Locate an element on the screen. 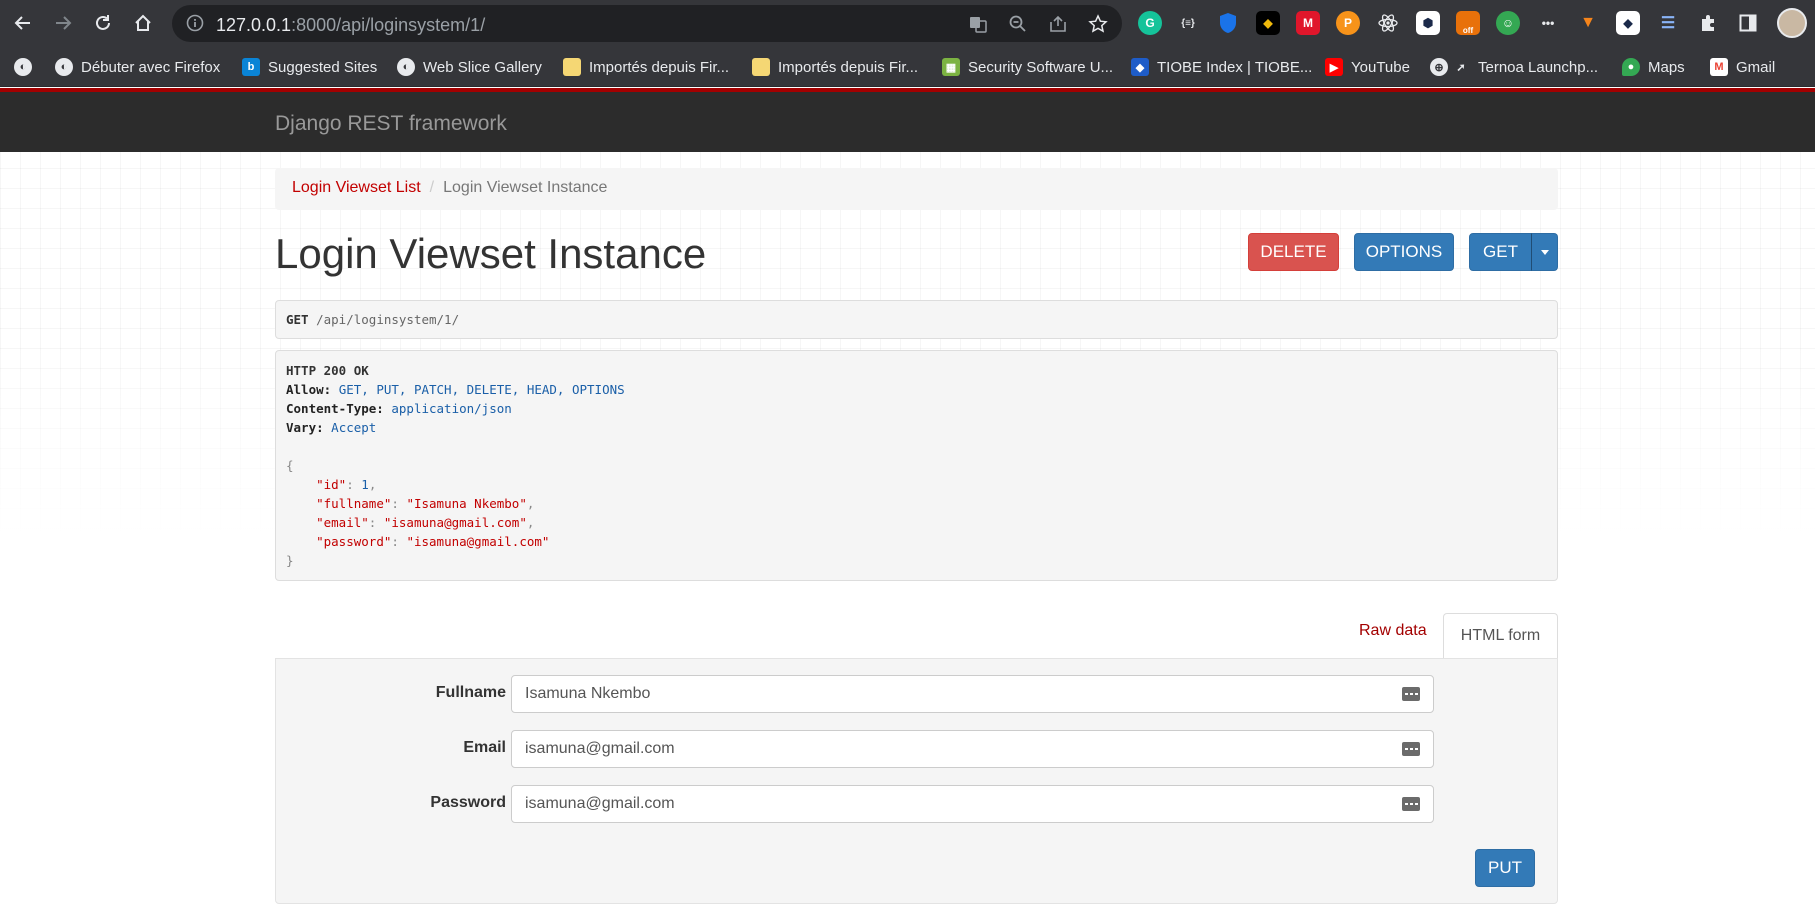 The image size is (1815, 919). get-format-dropdown is located at coordinates (1544, 252).